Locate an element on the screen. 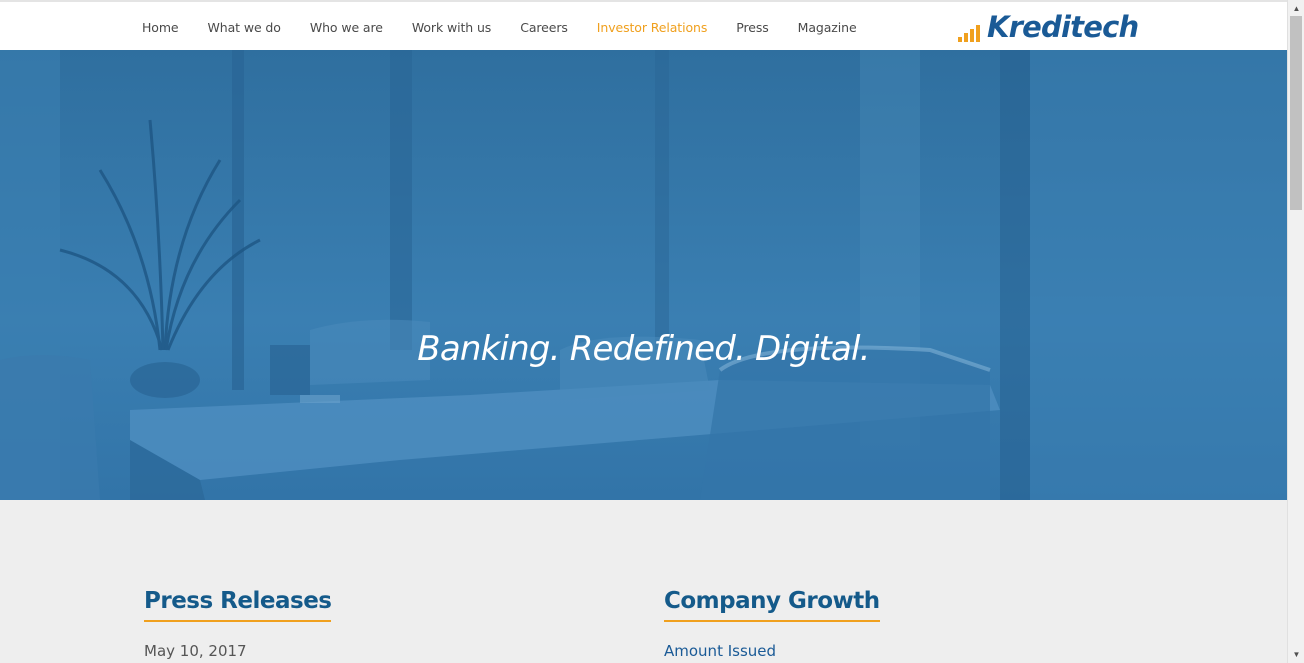 The image size is (1304, 663). company-growth-heading: Company Growth is located at coordinates (772, 605).